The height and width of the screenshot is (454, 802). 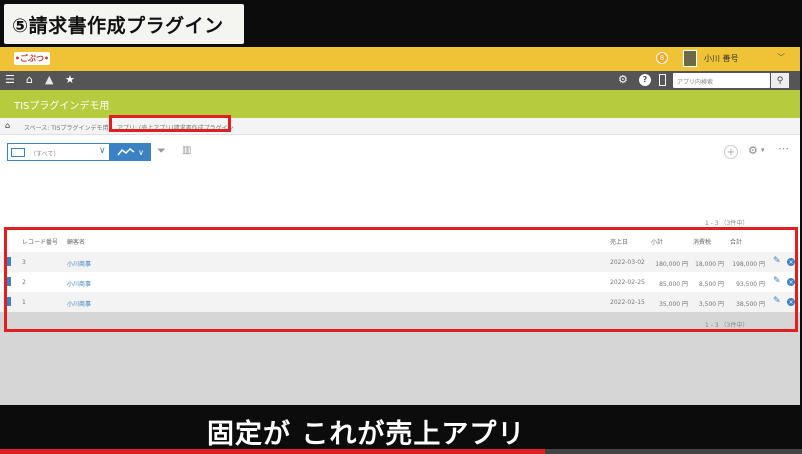 I want to click on chevron-down-icon: ▾, so click(x=763, y=150).